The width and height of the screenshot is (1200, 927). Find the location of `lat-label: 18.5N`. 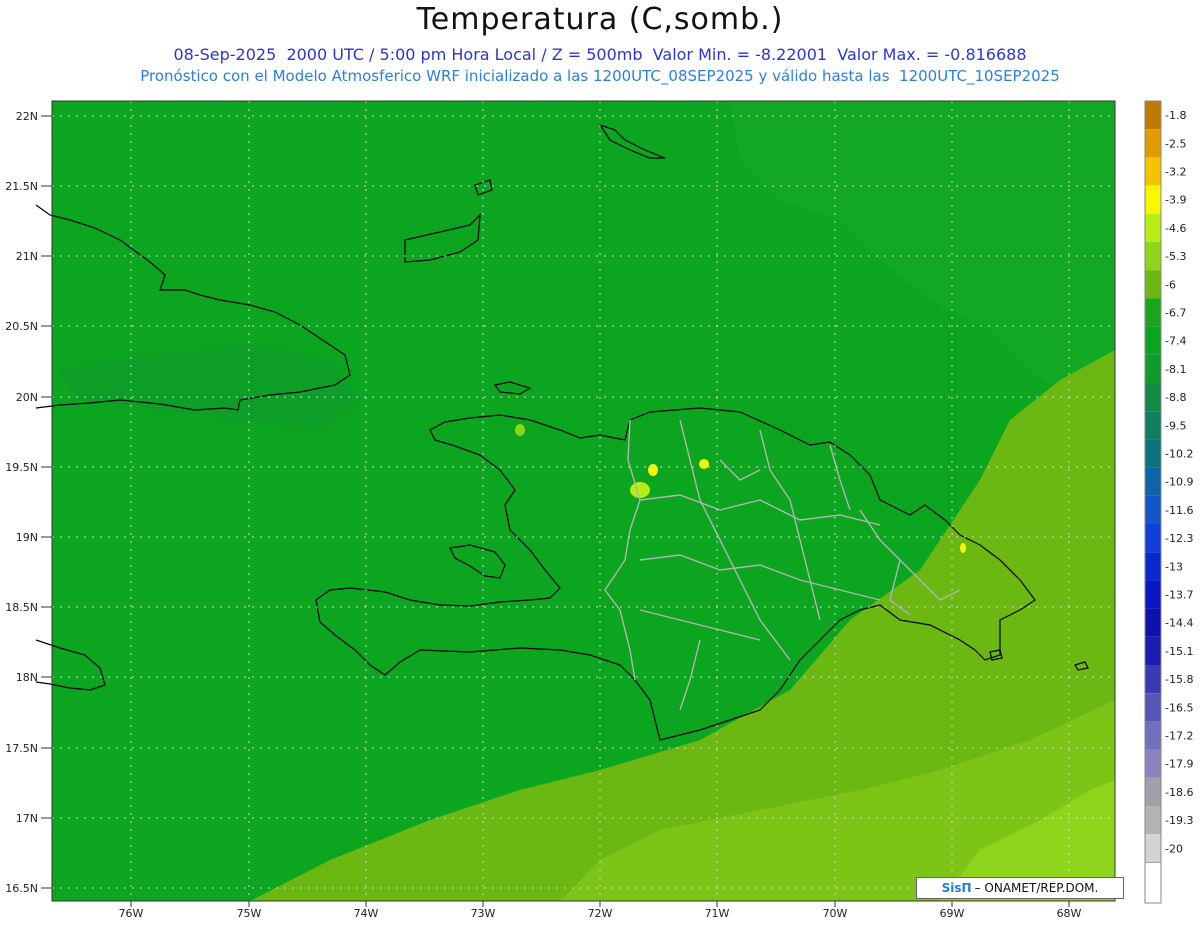

lat-label: 18.5N is located at coordinates (21, 607).